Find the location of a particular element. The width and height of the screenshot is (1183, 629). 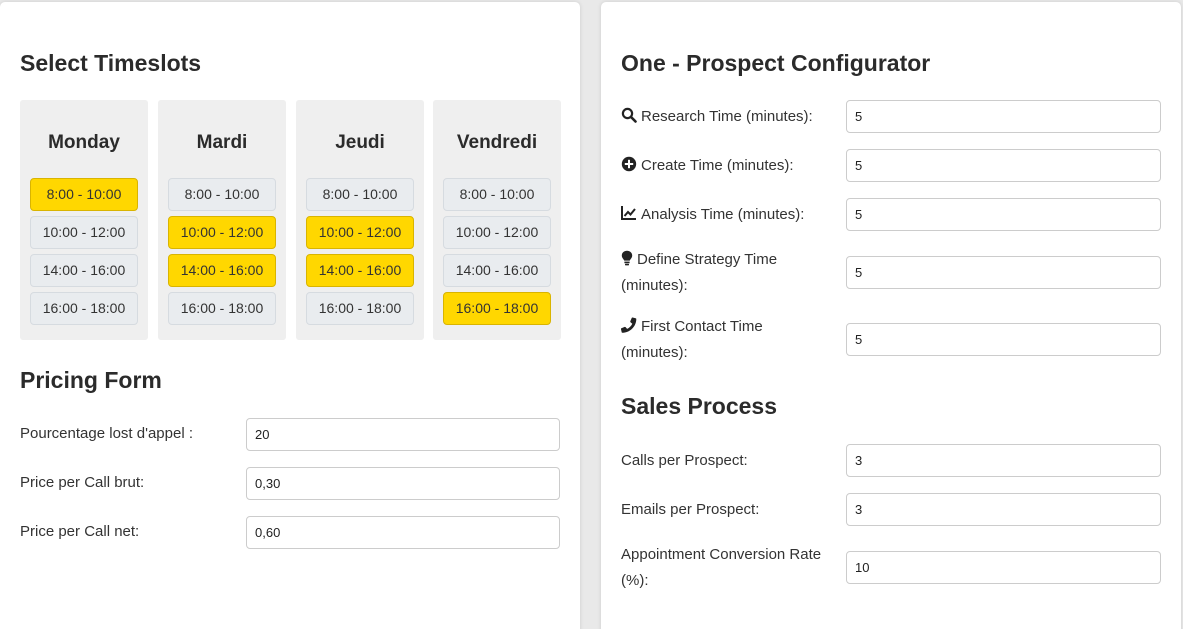

day-name: Vendredi is located at coordinates (497, 142).